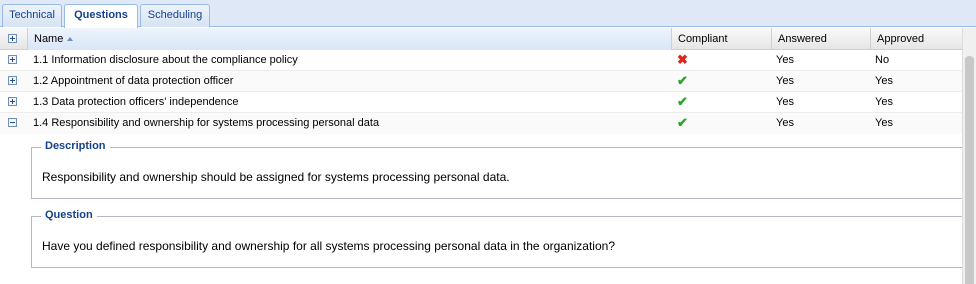  I want to click on grid-header: Name Compliant Answered Approved, so click(481, 39).